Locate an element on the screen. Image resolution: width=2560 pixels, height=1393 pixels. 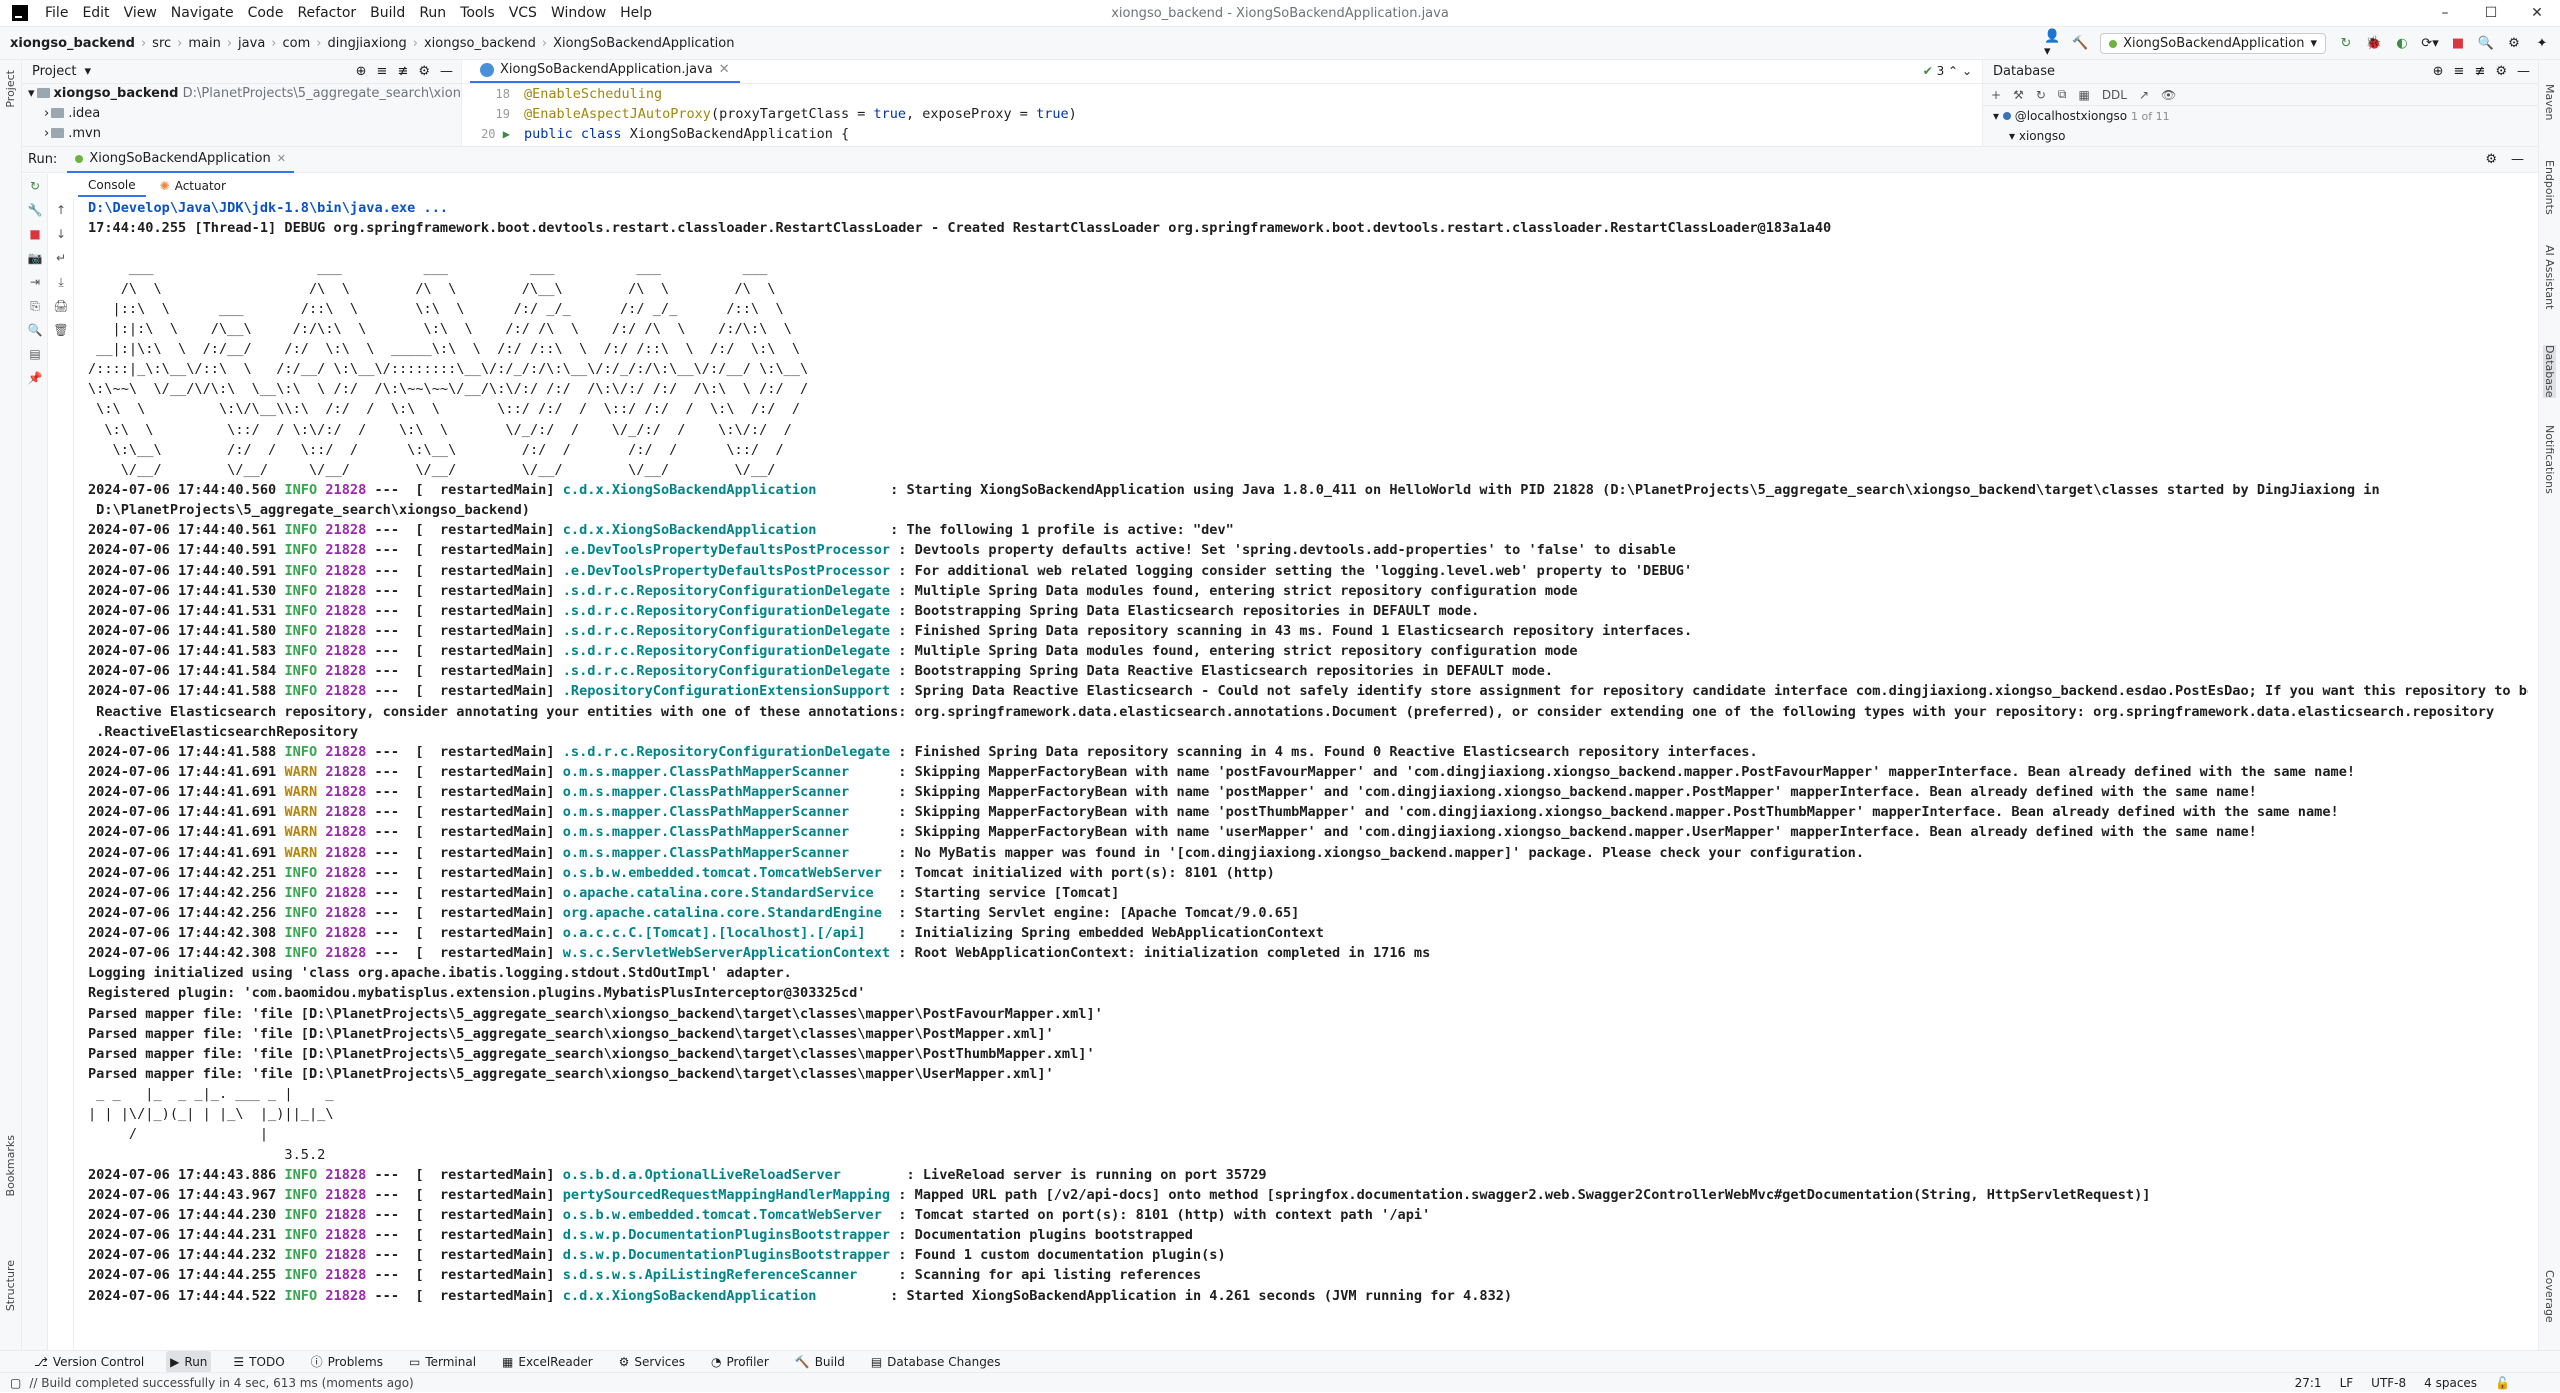
debug-icon: 🐞 is located at coordinates (2374, 44).